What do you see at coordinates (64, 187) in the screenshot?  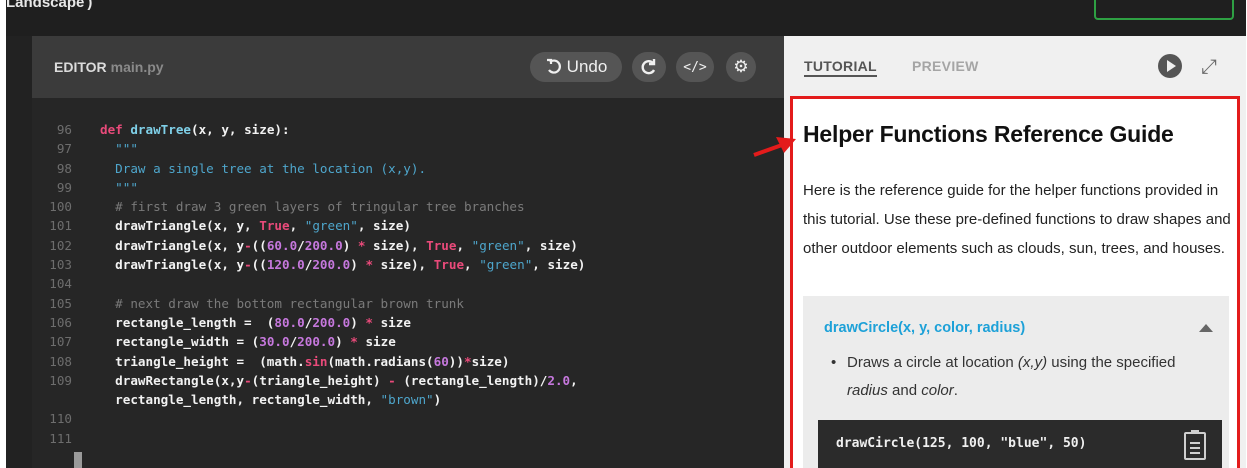 I see `line-number: 99` at bounding box center [64, 187].